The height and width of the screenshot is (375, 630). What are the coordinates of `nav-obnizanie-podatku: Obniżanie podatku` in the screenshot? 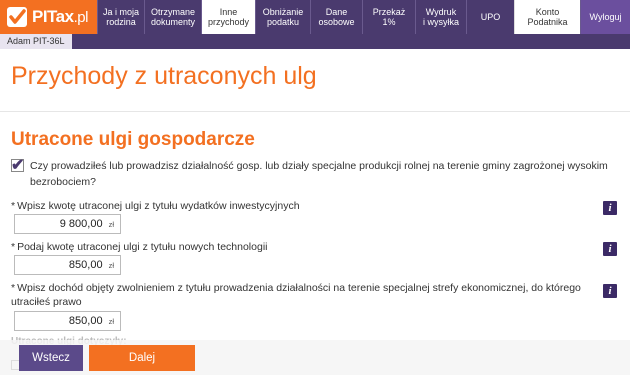 It's located at (282, 17).